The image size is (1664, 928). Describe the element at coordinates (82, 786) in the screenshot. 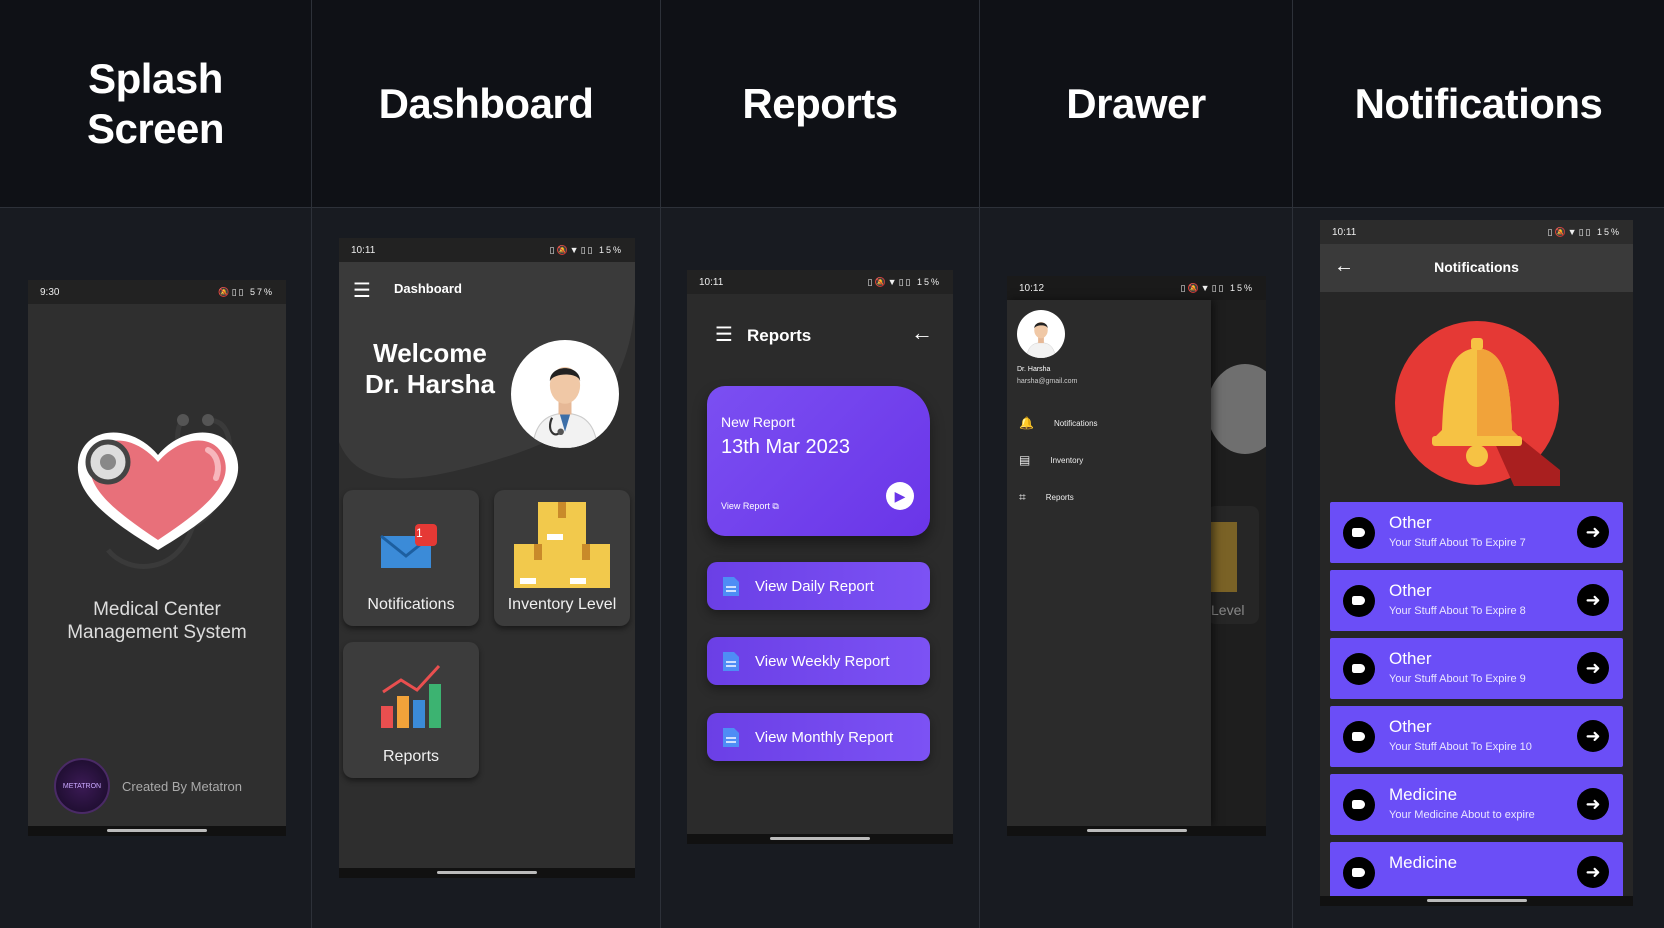

I see `metatron-logo: METATRON` at that location.